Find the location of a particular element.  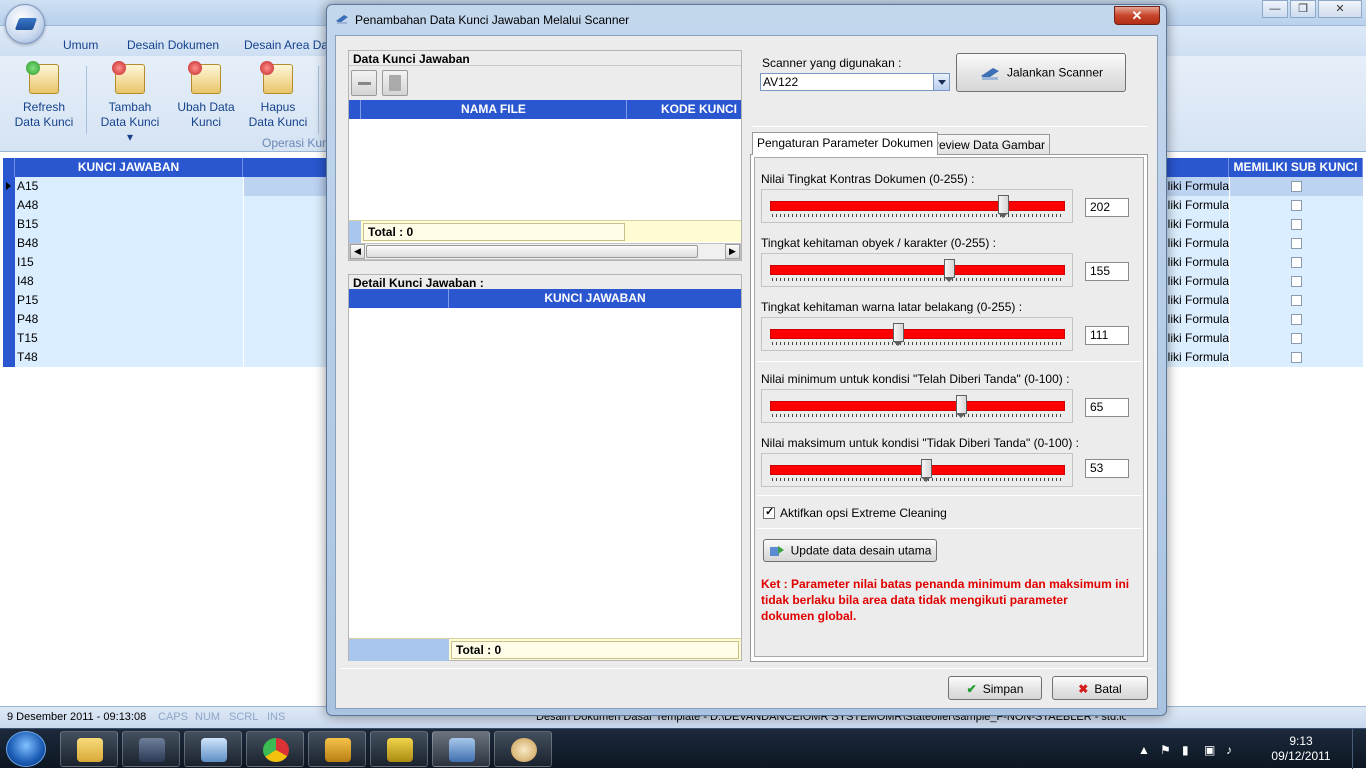

input-maksimum: 53 is located at coordinates (1107, 468).